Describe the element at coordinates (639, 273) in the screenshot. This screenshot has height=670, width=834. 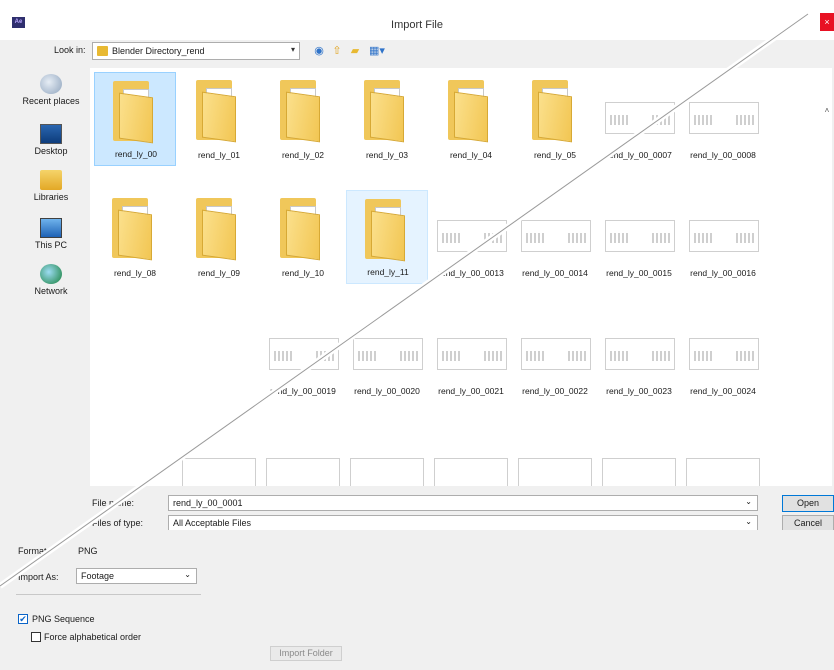
I see `file-name: rend_ly_00_0015` at that location.